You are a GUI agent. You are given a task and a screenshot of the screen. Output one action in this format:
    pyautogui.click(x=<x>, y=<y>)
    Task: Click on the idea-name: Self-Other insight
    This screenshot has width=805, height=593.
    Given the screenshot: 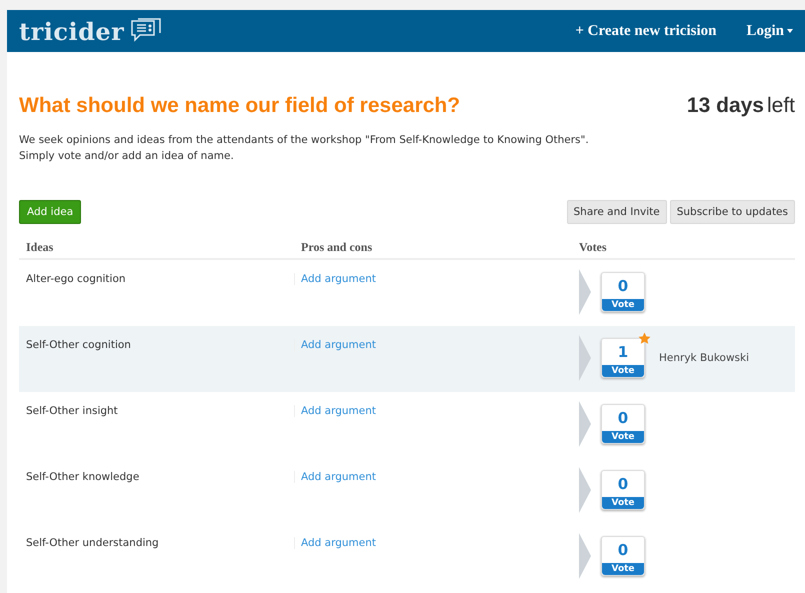 What is the action you would take?
    pyautogui.click(x=72, y=411)
    